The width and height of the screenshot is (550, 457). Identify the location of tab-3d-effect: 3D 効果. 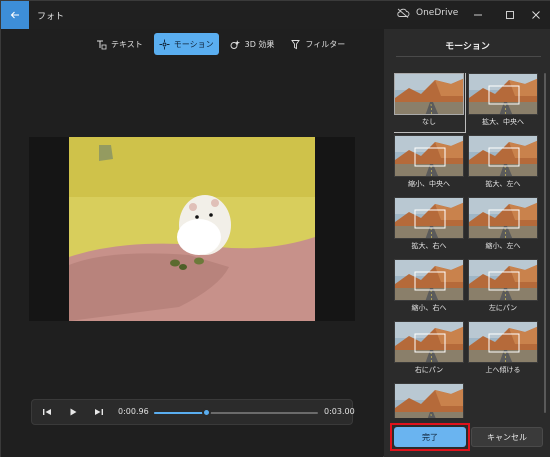
(252, 44).